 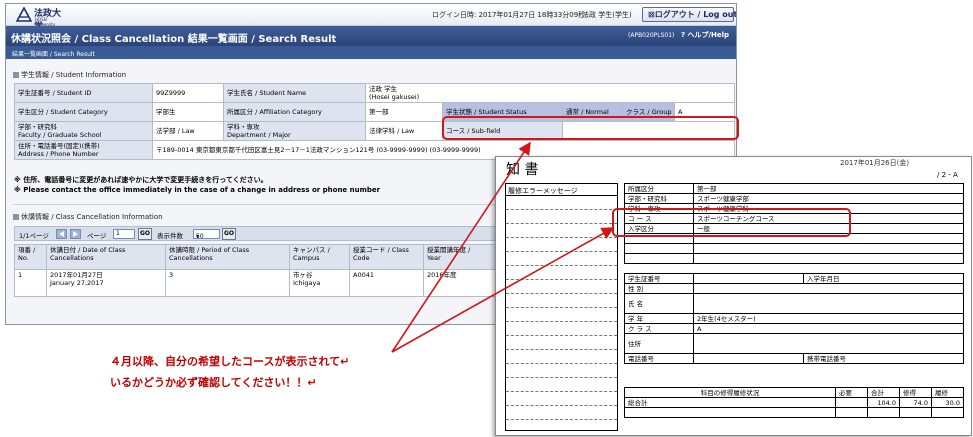 What do you see at coordinates (503, 290) in the screenshot?
I see `arrow-to-course` at bounding box center [503, 290].